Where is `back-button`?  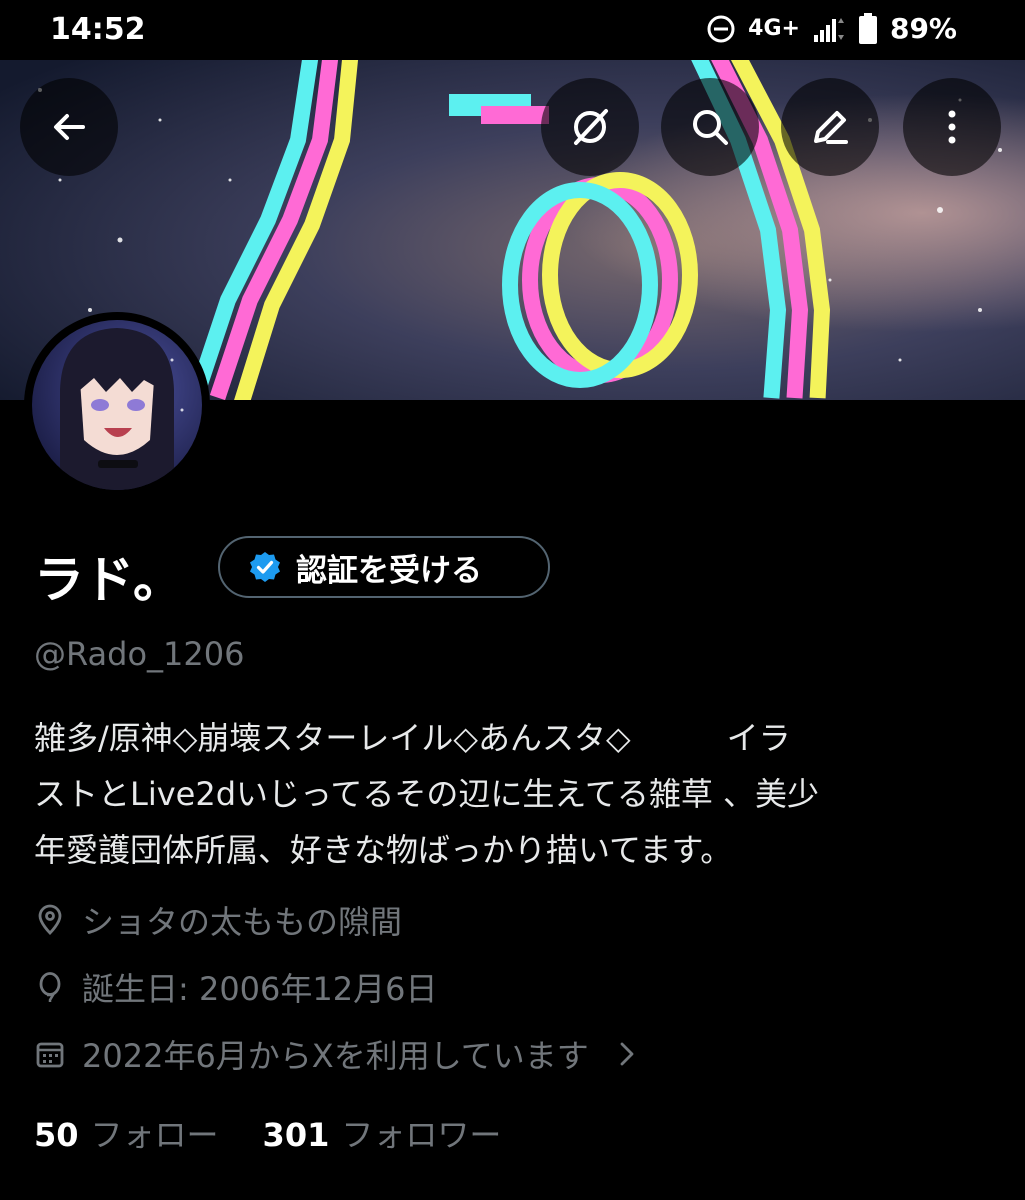
back-button is located at coordinates (69, 127).